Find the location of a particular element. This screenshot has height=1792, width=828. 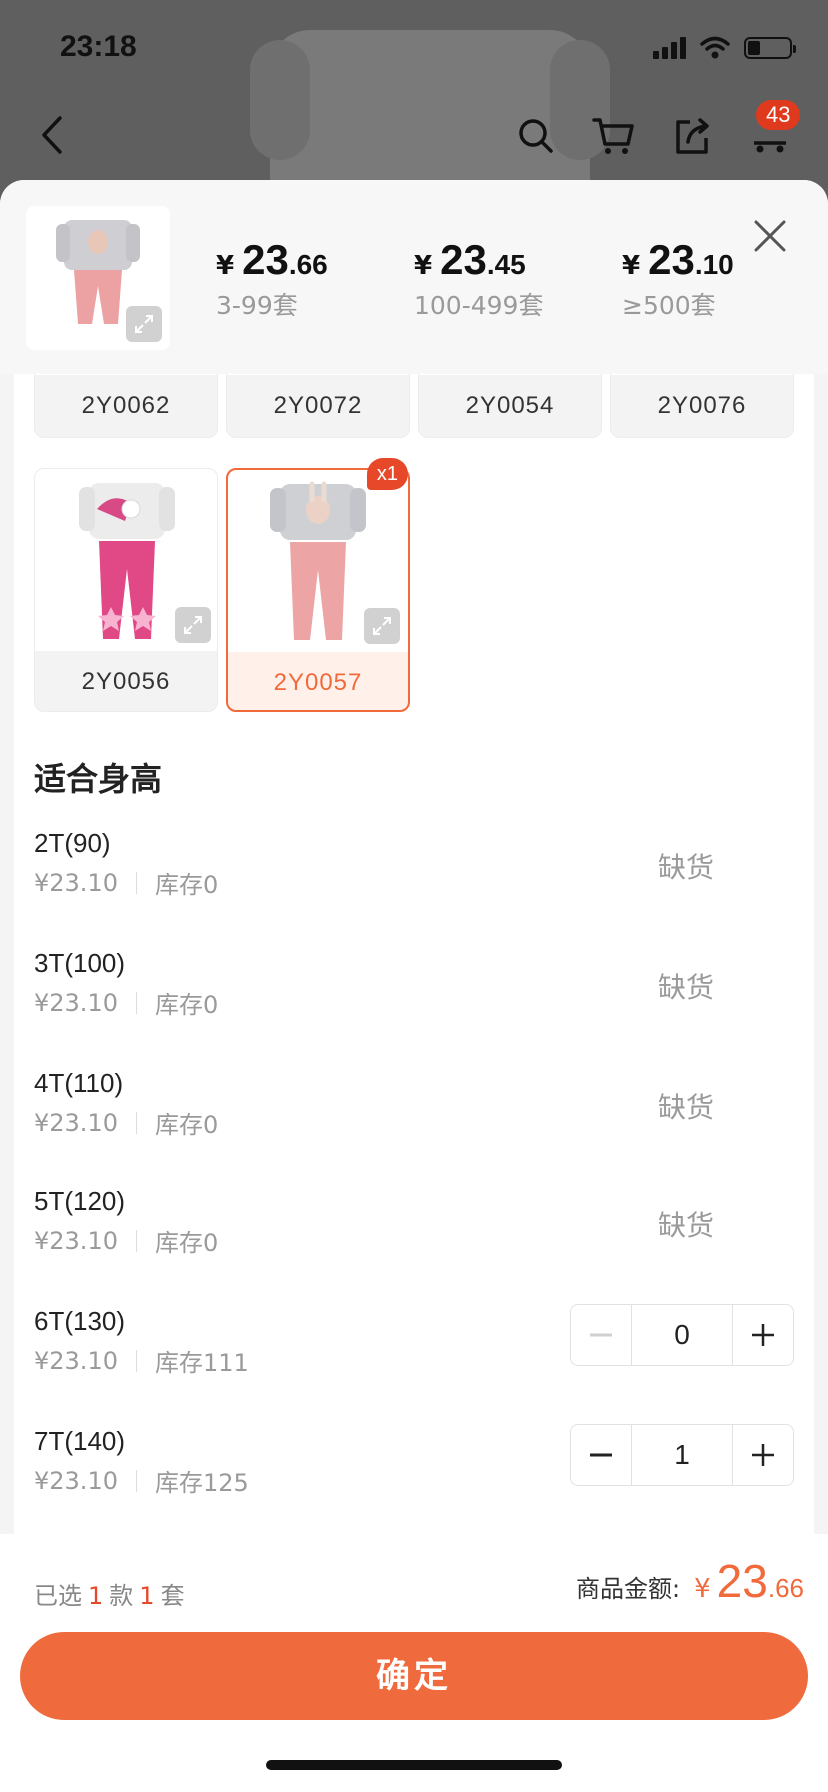

confirm-button: 确定 is located at coordinates (414, 1676).